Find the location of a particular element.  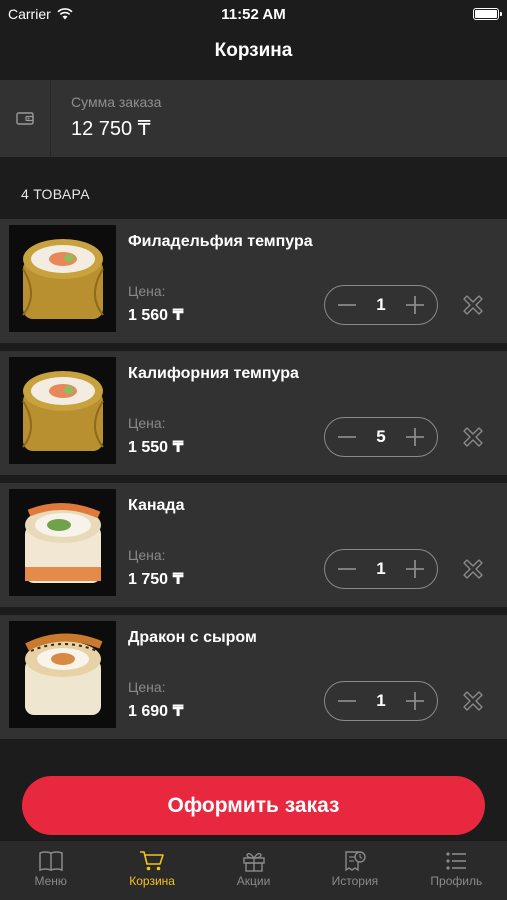

tab-promotions: Акции is located at coordinates (253, 870).